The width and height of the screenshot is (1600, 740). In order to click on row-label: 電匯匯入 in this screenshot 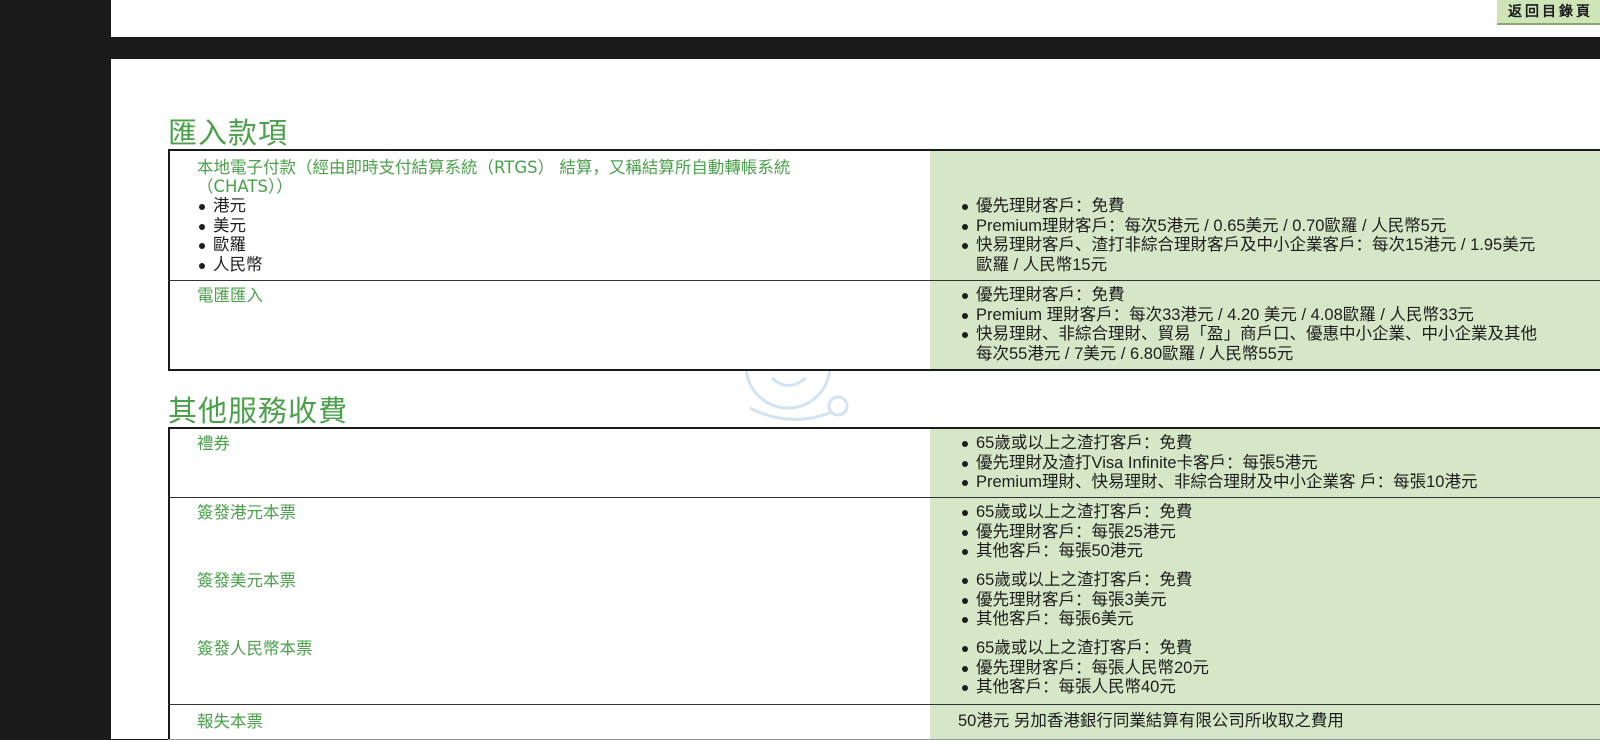, I will do `click(230, 295)`.